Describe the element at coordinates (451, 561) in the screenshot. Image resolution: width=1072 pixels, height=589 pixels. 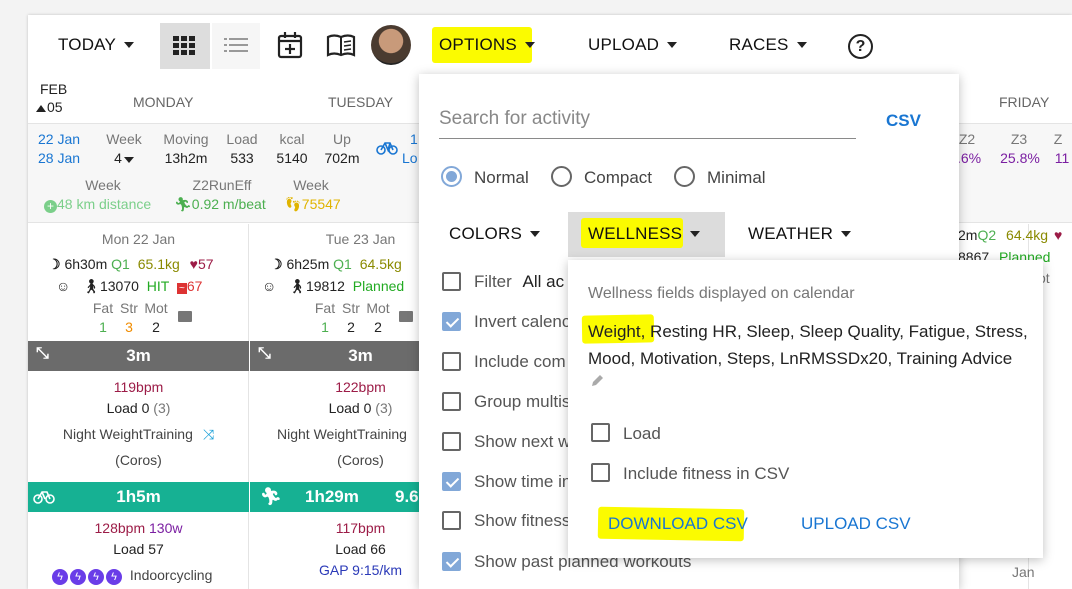
I see `showpast-checkbox` at that location.